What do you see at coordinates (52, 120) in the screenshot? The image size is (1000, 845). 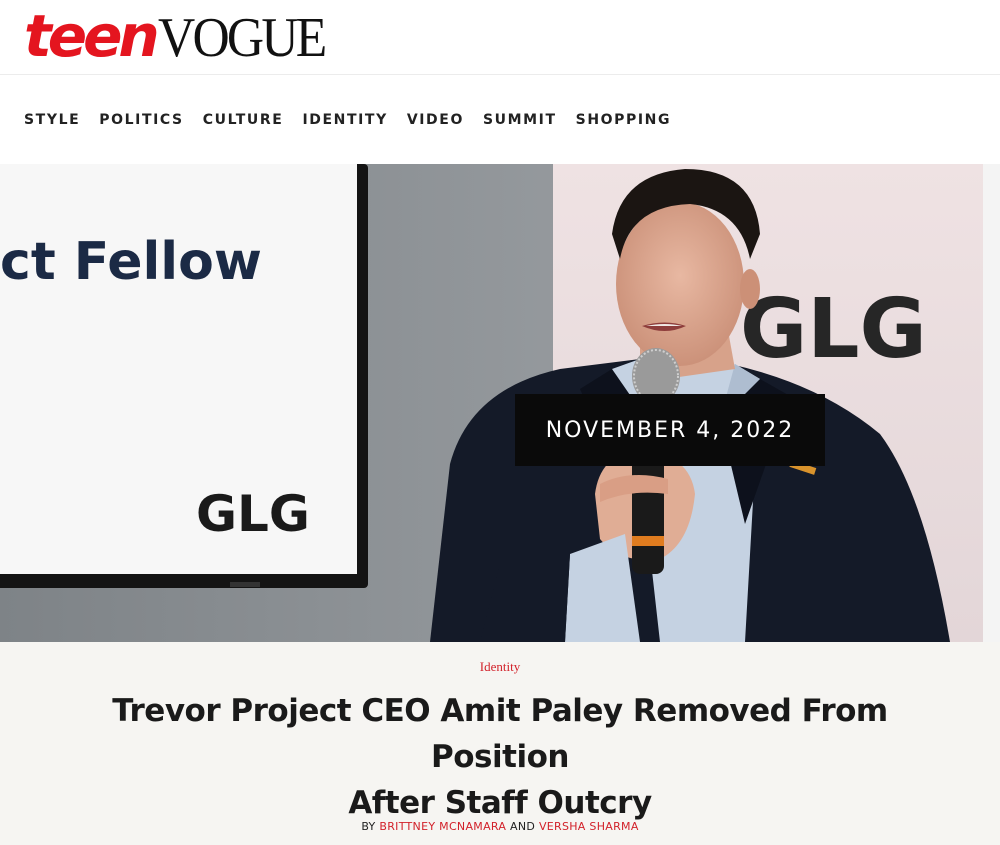 I see `nav-item-style: STYLE` at bounding box center [52, 120].